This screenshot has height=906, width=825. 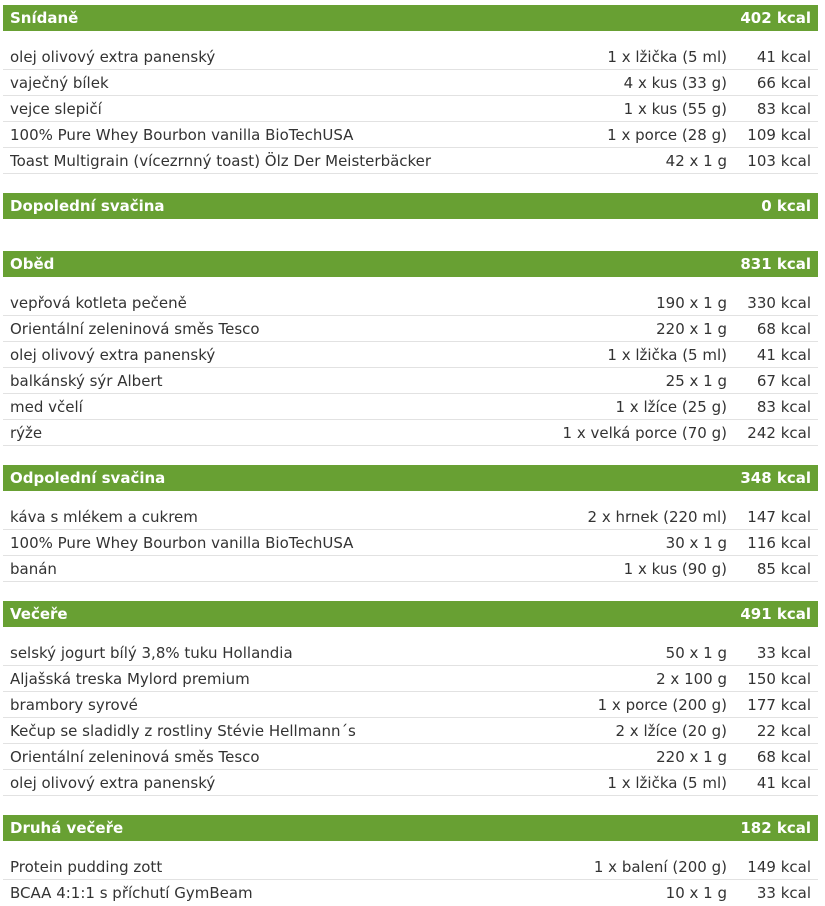 What do you see at coordinates (779, 542) in the screenshot?
I see `food-kcal: 116 kcal` at bounding box center [779, 542].